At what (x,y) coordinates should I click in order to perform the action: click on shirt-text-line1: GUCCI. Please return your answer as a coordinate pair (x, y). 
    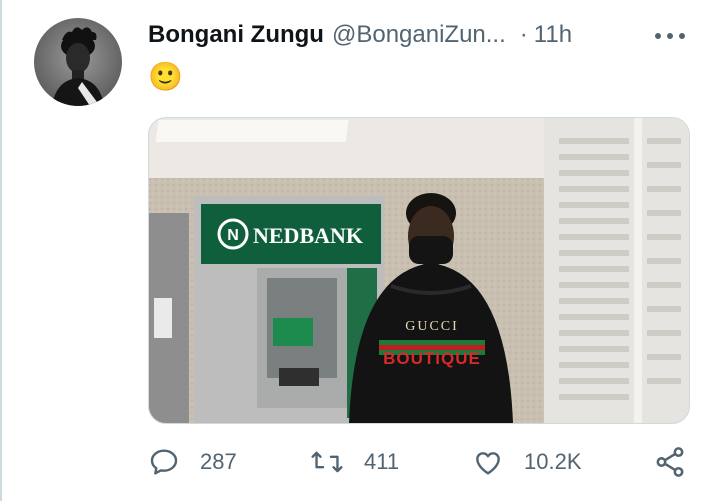
    Looking at the image, I should click on (432, 326).